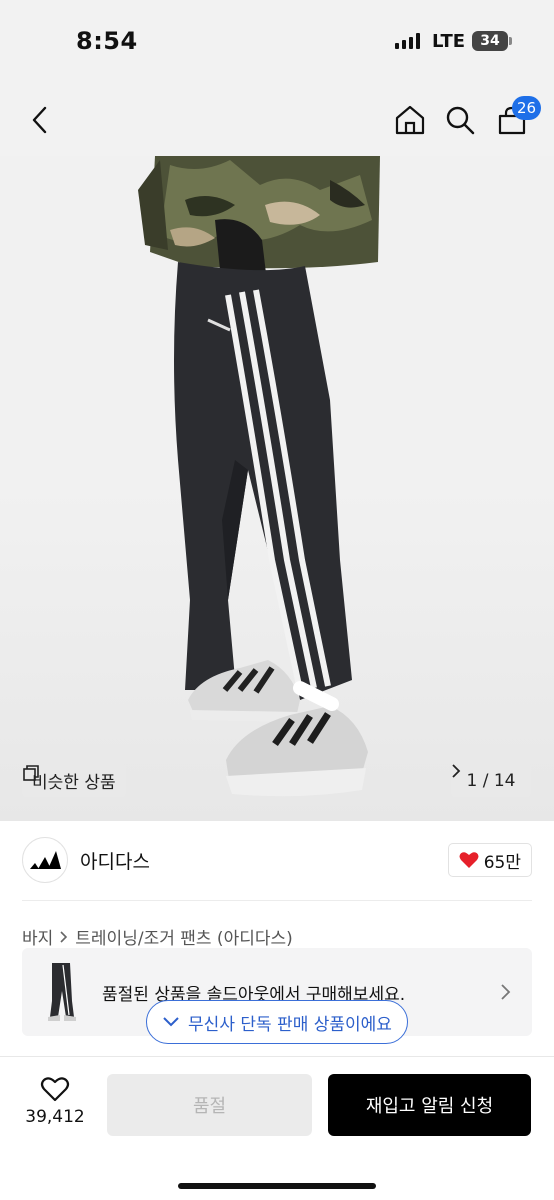  What do you see at coordinates (115, 860) in the screenshot?
I see `brand-name: 아디다스` at bounding box center [115, 860].